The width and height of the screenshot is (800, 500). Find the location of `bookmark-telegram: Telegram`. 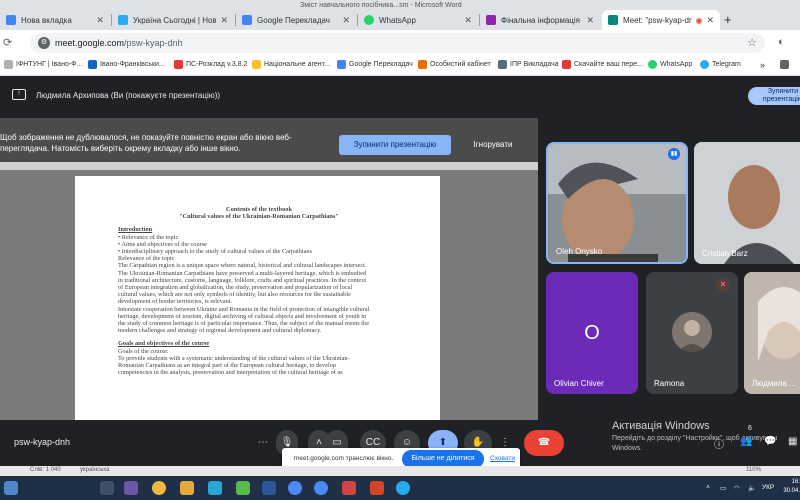

bookmark-telegram: Telegram is located at coordinates (720, 64).